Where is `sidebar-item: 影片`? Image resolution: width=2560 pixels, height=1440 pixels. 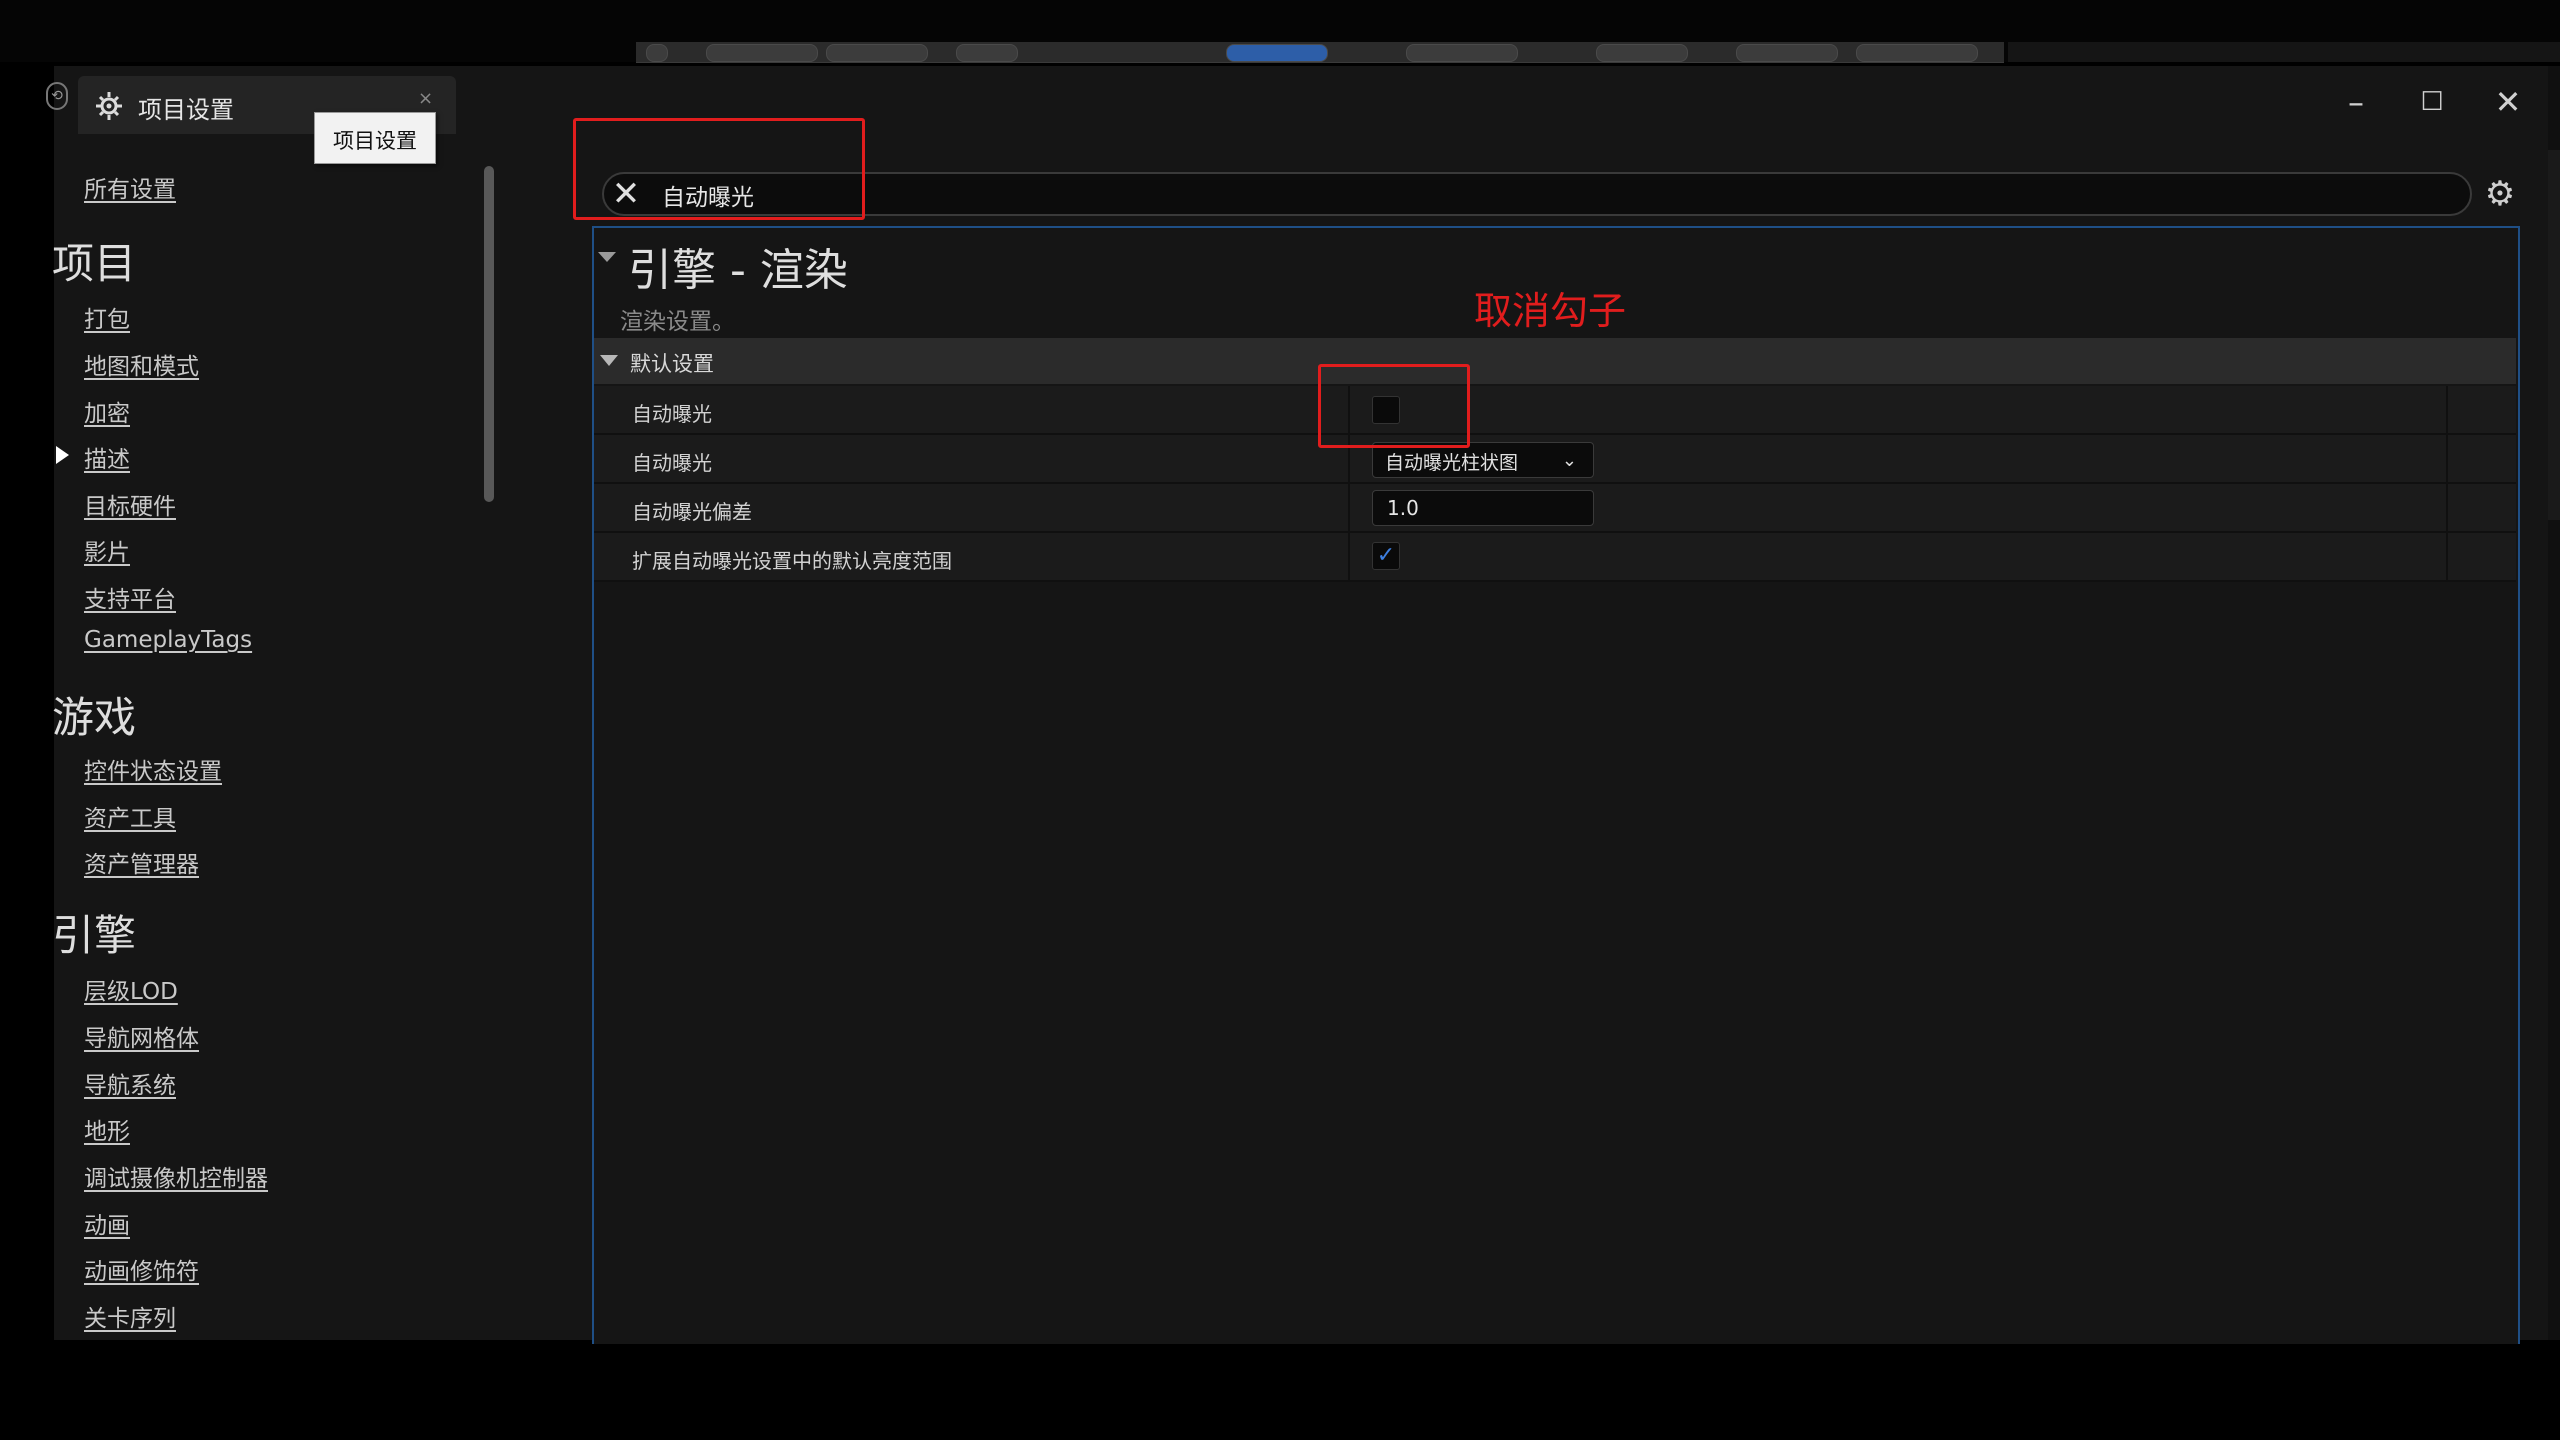
sidebar-item: 影片 is located at coordinates (107, 550).